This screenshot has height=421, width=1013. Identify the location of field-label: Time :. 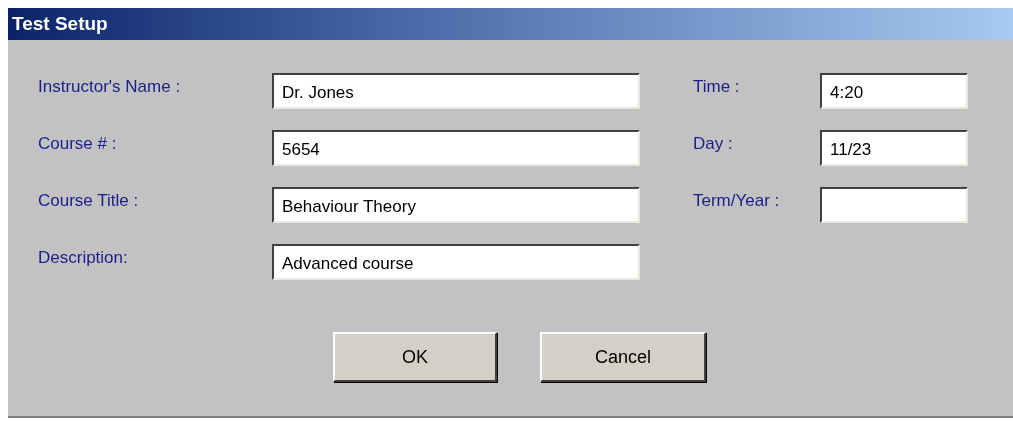
(717, 87).